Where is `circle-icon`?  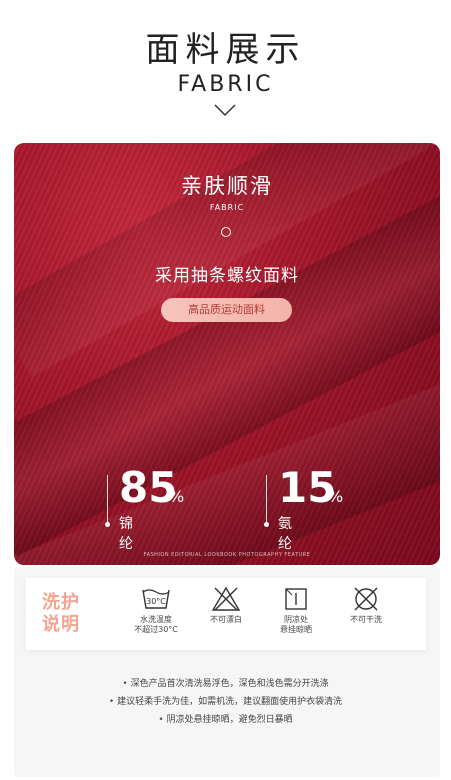 circle-icon is located at coordinates (226, 232).